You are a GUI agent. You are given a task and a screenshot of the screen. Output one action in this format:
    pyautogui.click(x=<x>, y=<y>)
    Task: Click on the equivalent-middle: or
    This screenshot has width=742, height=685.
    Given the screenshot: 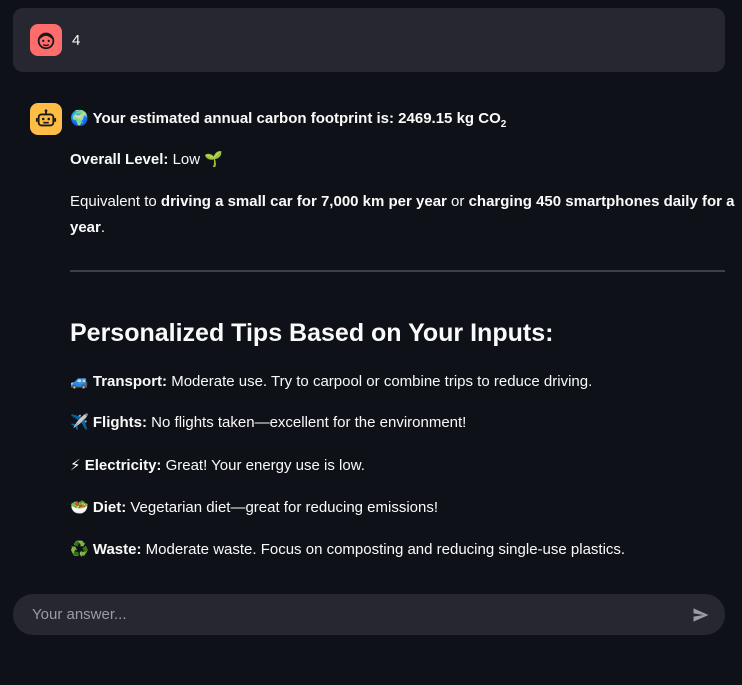 What is the action you would take?
    pyautogui.click(x=457, y=201)
    